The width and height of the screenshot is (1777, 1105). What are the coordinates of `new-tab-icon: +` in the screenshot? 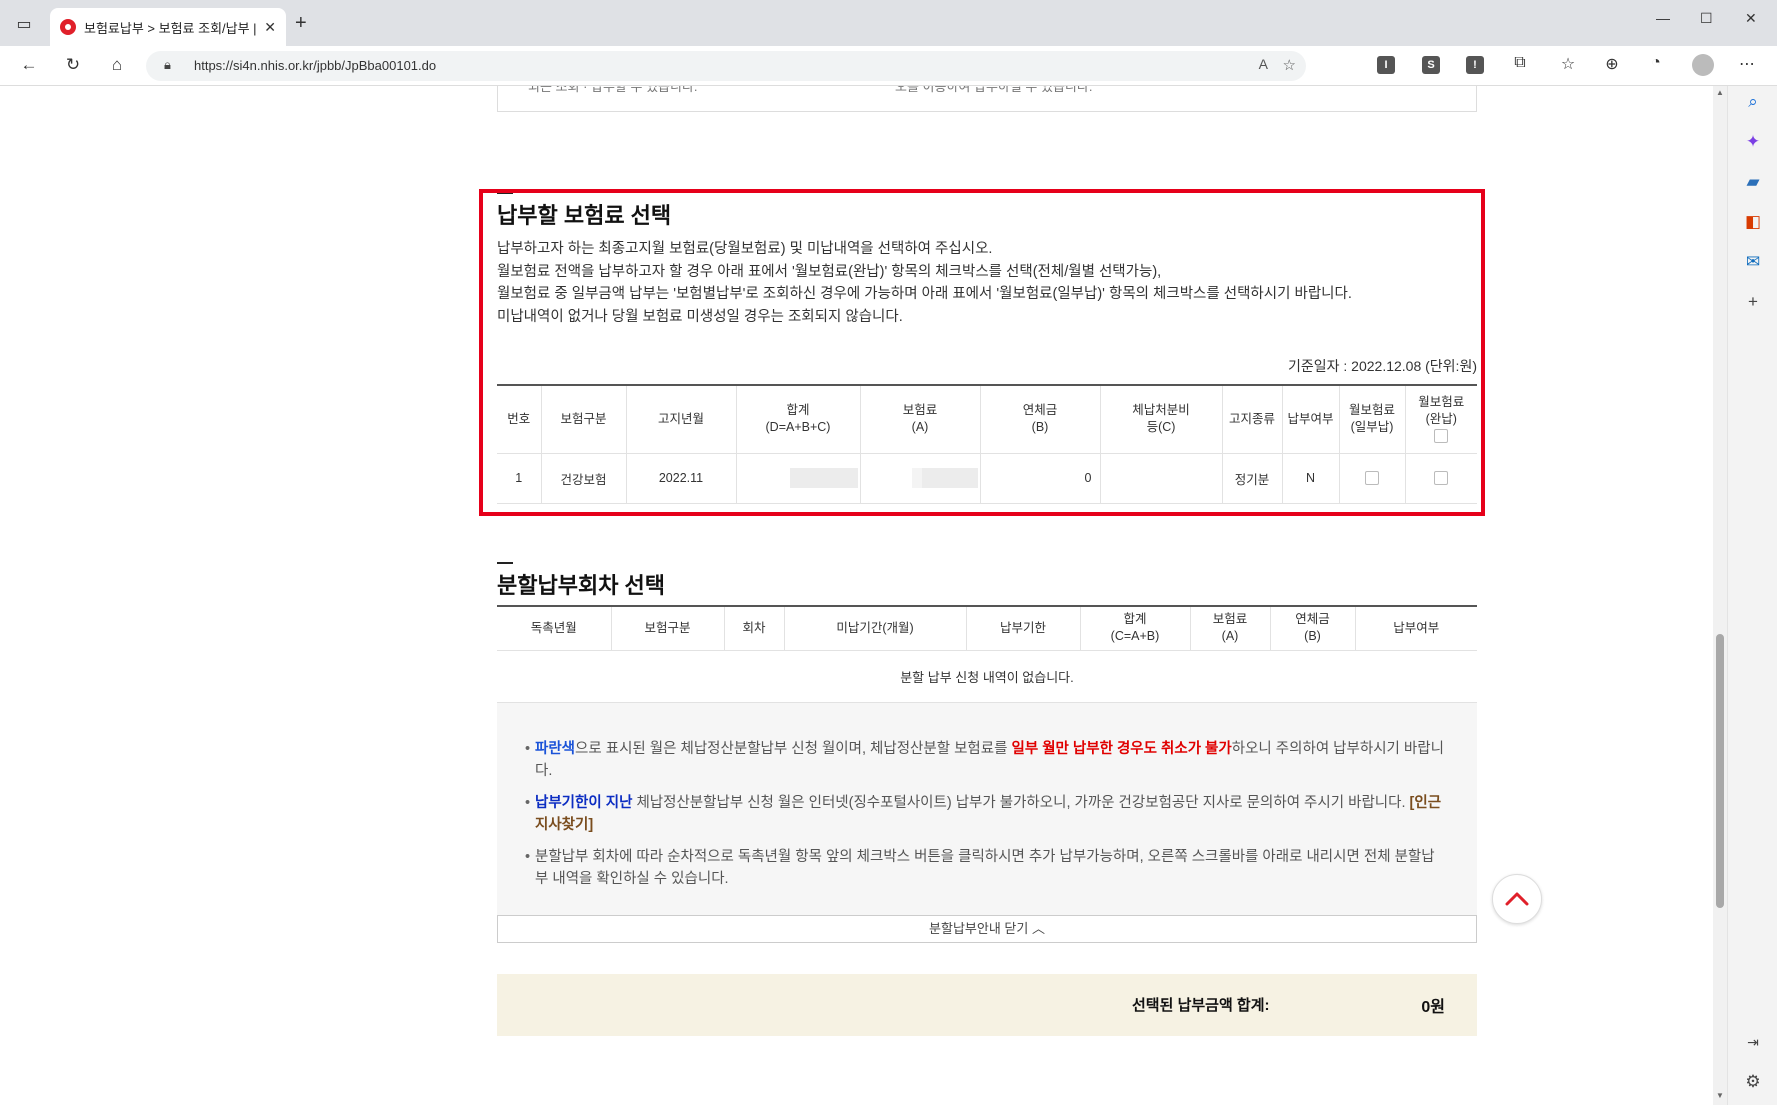 It's located at (301, 23).